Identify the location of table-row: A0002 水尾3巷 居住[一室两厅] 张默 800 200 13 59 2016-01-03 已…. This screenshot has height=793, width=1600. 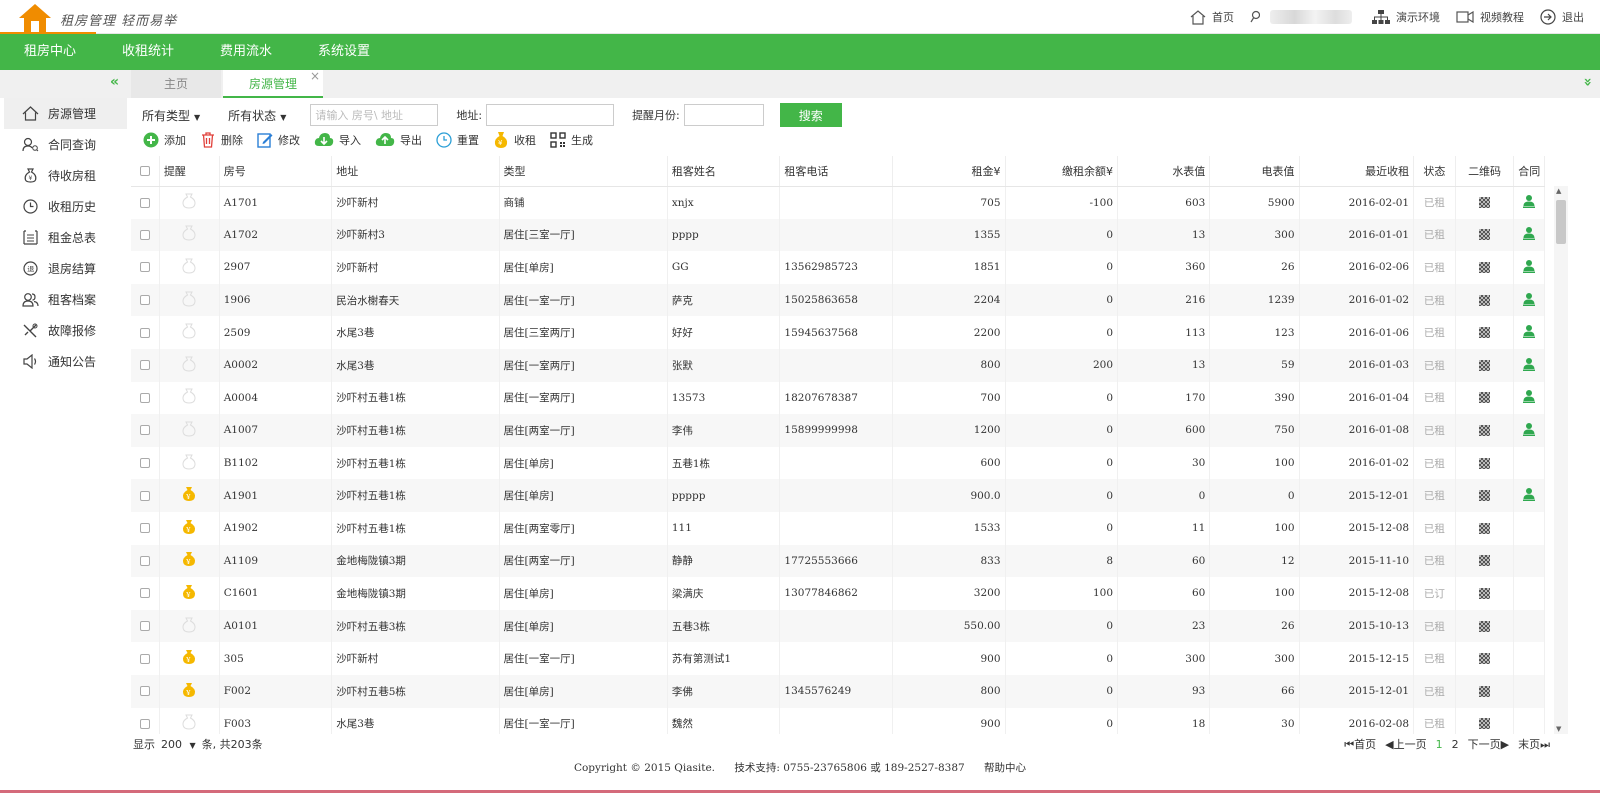
(838, 365).